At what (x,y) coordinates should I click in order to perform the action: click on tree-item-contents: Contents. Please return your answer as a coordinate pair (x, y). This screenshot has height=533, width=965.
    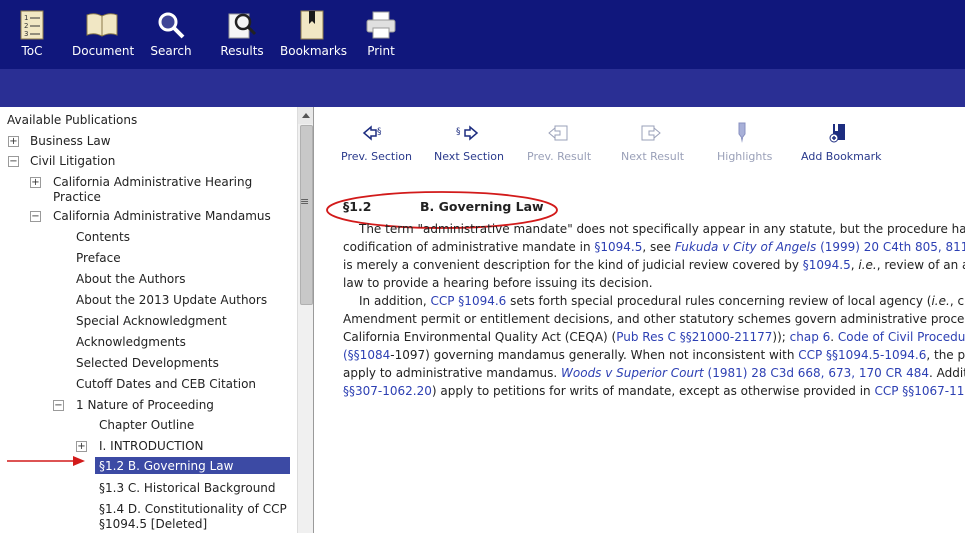
    Looking at the image, I should click on (103, 237).